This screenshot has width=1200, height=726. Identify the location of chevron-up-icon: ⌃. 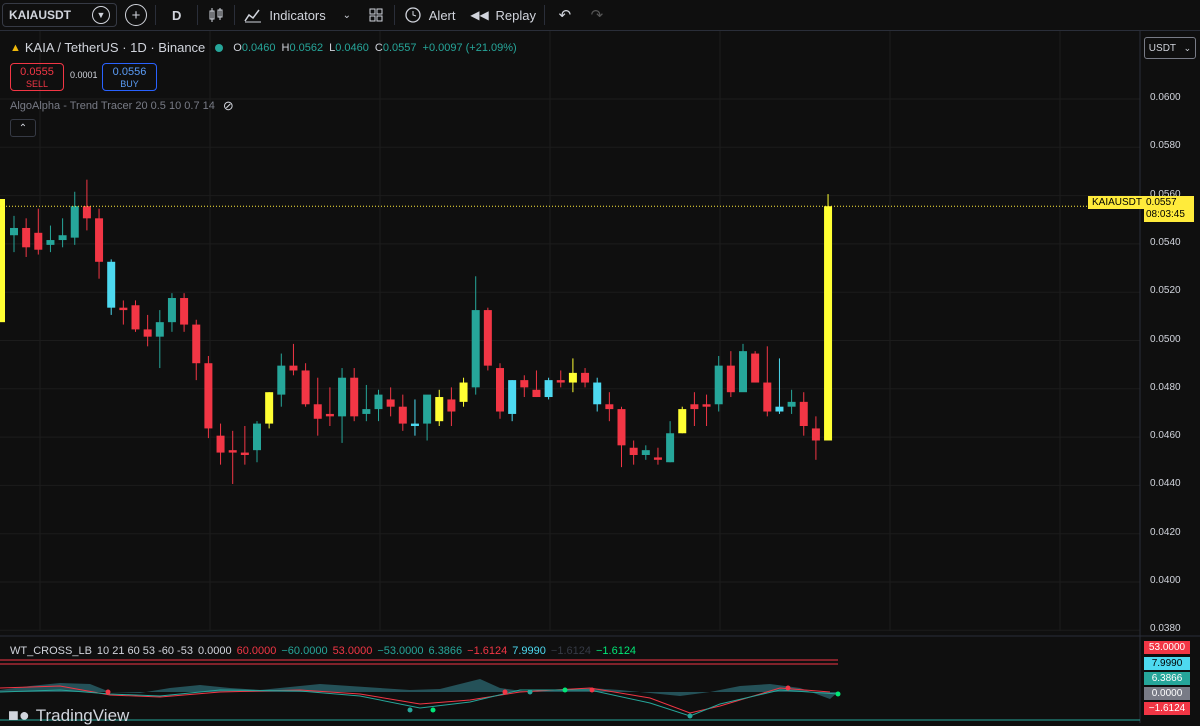
(23, 128).